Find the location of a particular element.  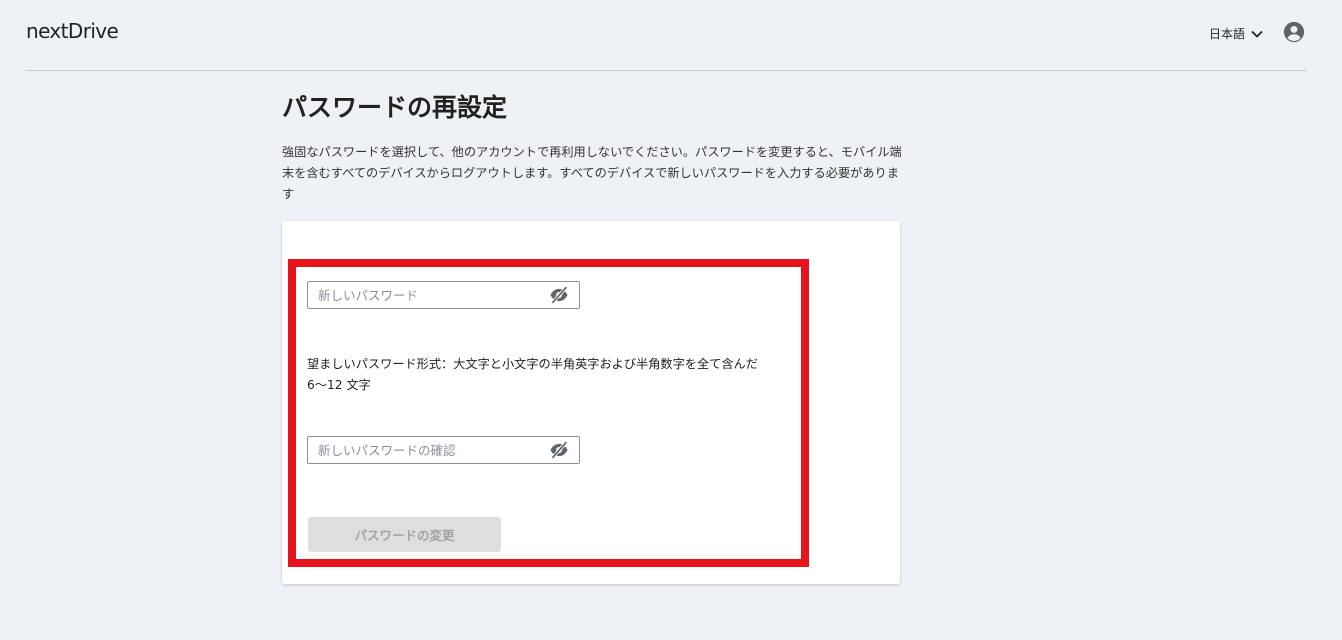

top-header: nextDrive 日本語 is located at coordinates (666, 35).